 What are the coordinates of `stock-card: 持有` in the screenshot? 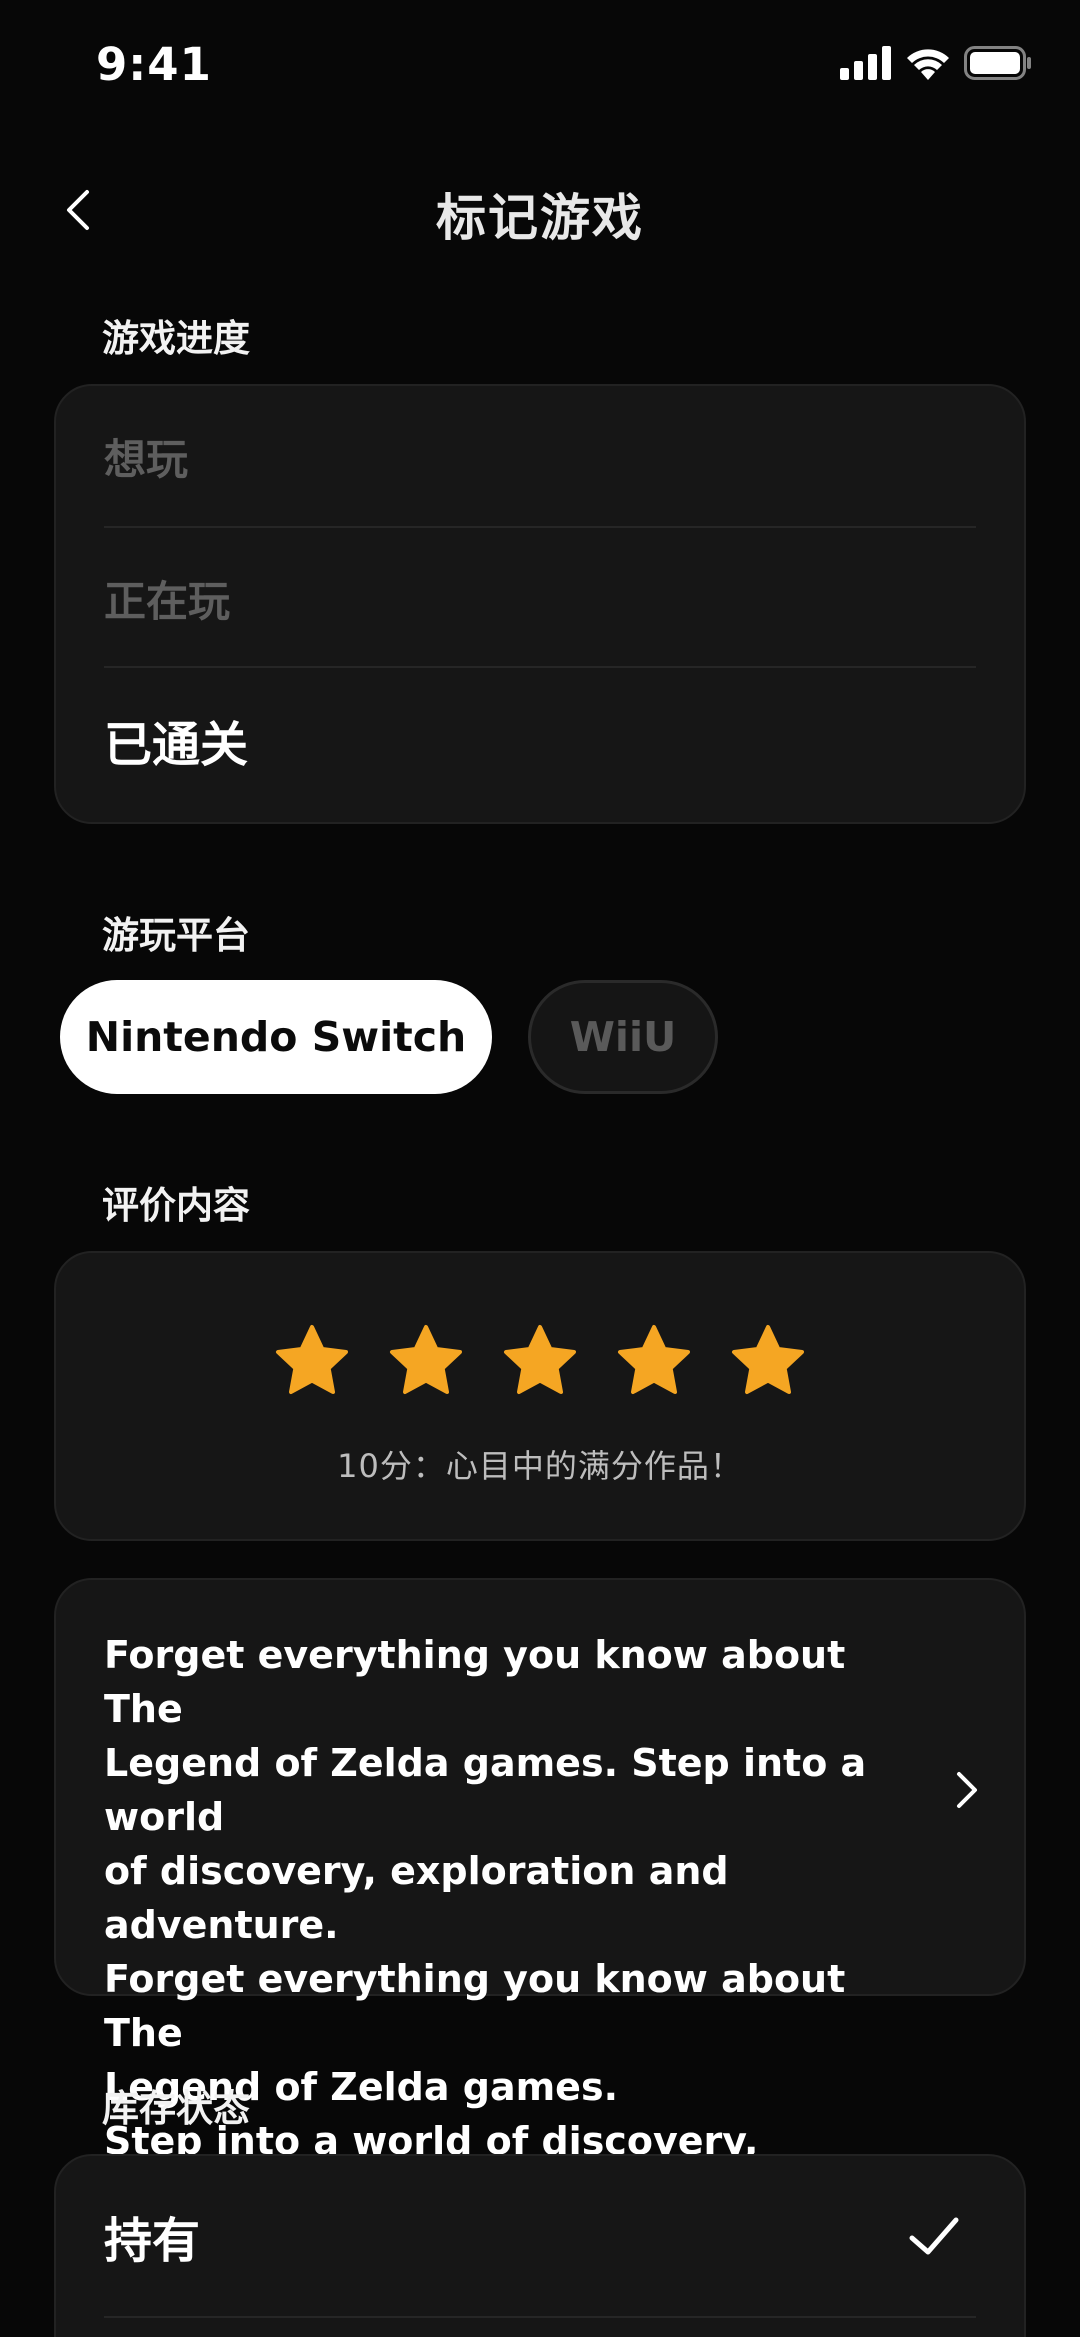 It's located at (540, 2245).